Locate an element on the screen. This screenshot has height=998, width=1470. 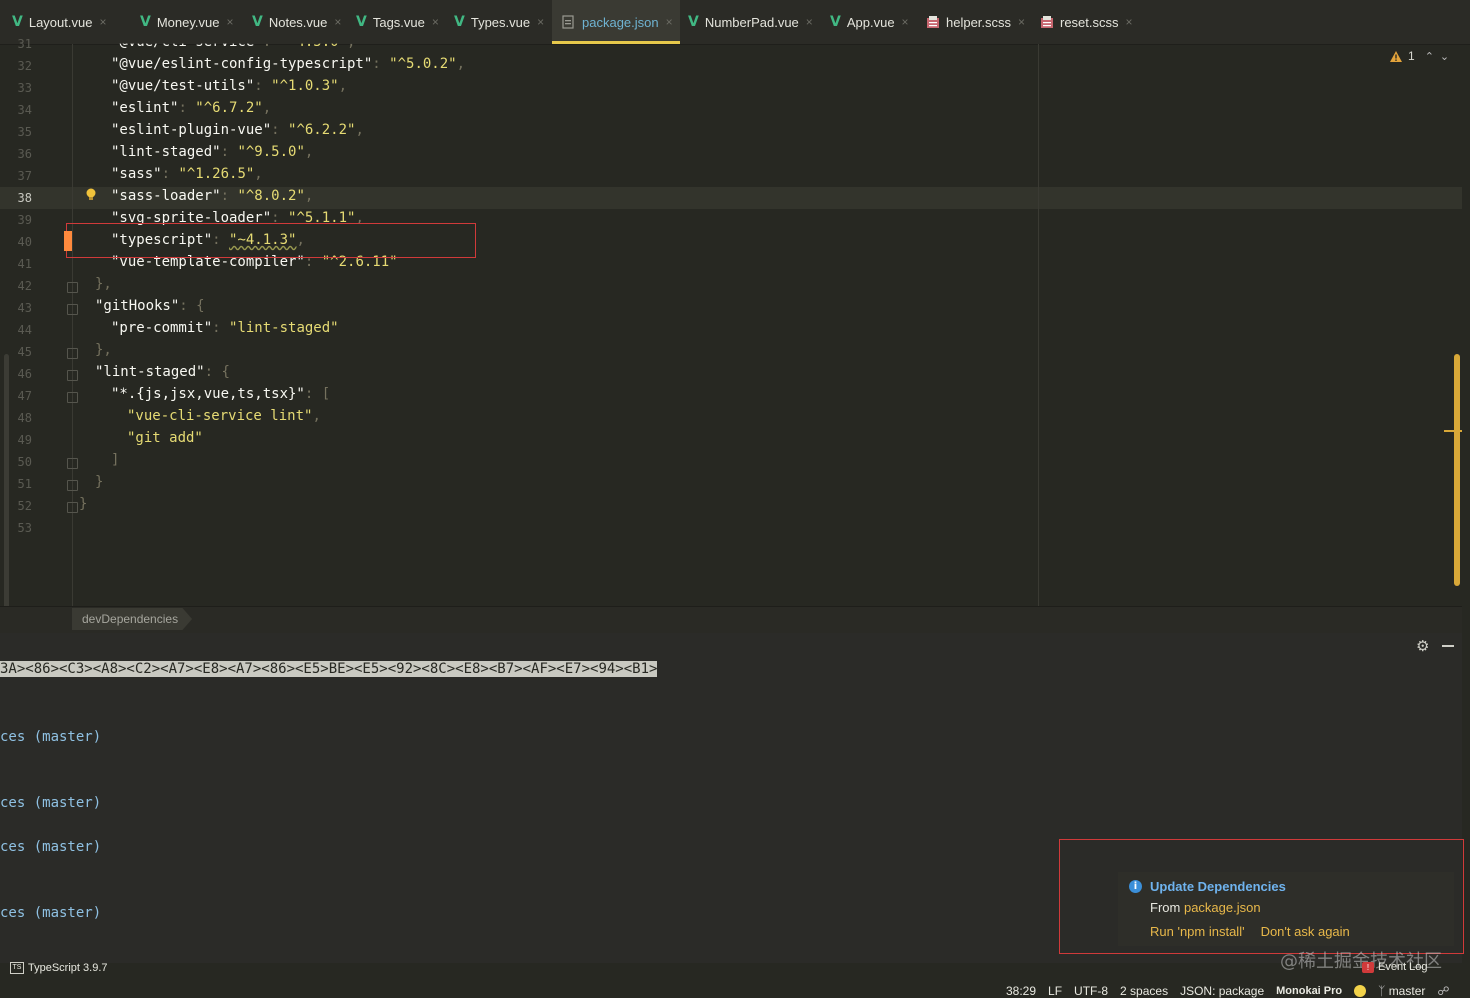
indent-setting: 2 spaces is located at coordinates (1144, 991).